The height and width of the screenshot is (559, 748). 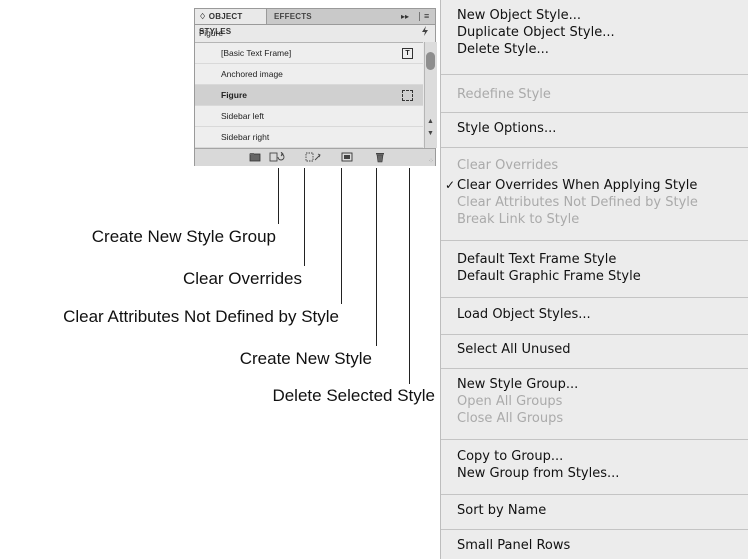 What do you see at coordinates (431, 161) in the screenshot?
I see `resize-grip-icon: ⁘` at bounding box center [431, 161].